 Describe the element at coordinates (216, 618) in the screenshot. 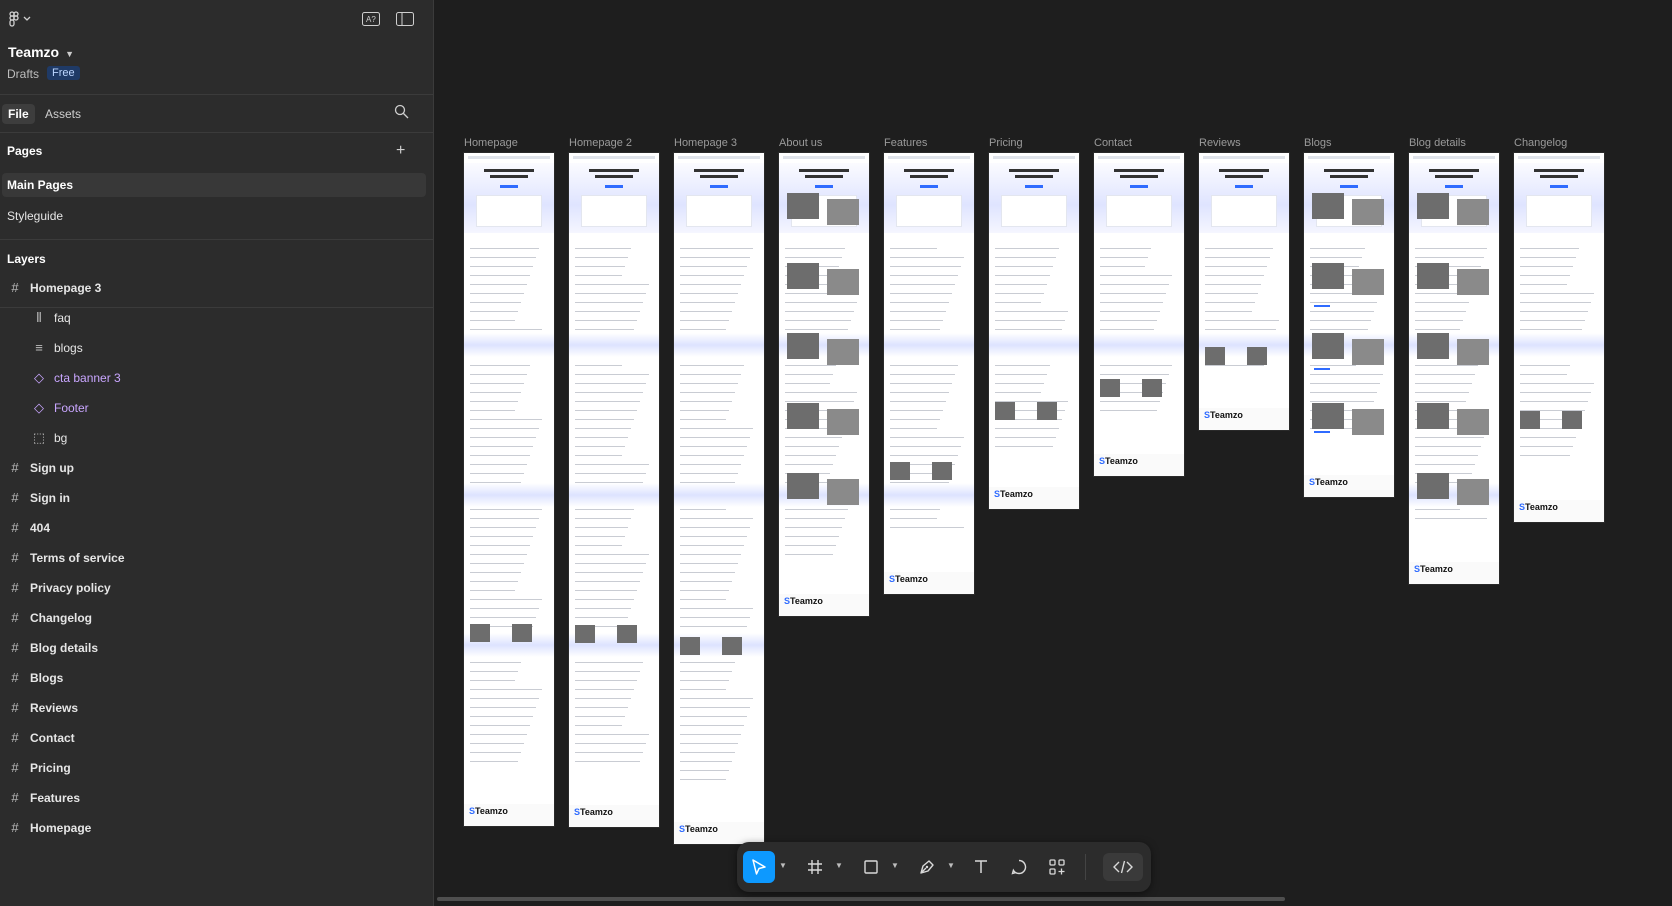

I see `layer-changelog: # Changelog` at that location.